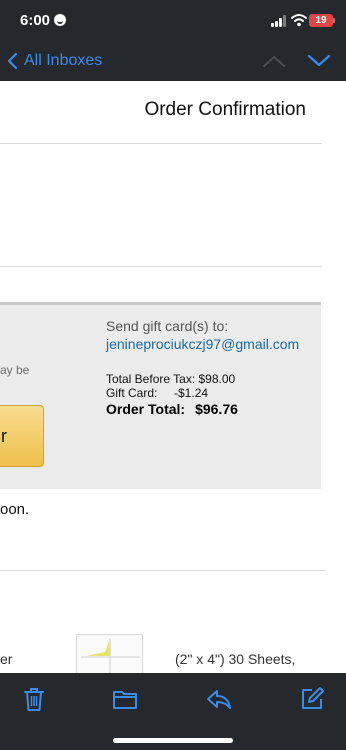 This screenshot has height=750, width=346. What do you see at coordinates (173, 740) in the screenshot?
I see `home-indicator` at bounding box center [173, 740].